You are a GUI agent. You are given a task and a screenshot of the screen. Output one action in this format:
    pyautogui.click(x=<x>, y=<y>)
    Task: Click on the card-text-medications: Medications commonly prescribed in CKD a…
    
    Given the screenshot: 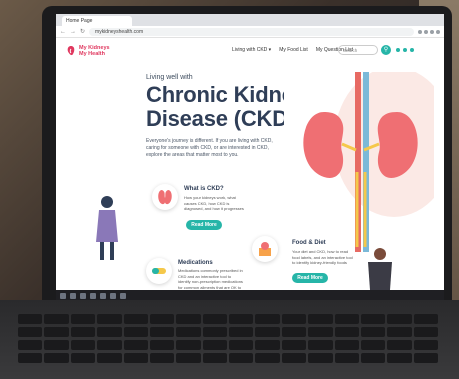 What is the action you would take?
    pyautogui.click(x=210, y=279)
    